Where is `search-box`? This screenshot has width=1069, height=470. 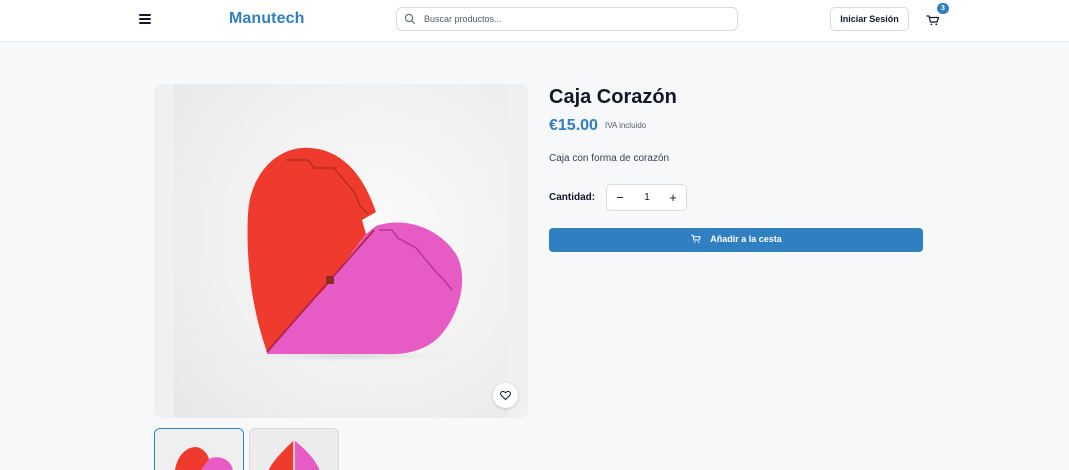
search-box is located at coordinates (567, 19).